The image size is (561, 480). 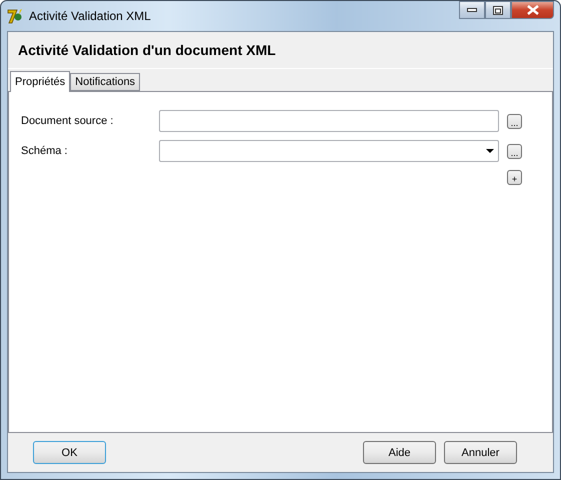 I want to click on minimize-icon, so click(x=472, y=10).